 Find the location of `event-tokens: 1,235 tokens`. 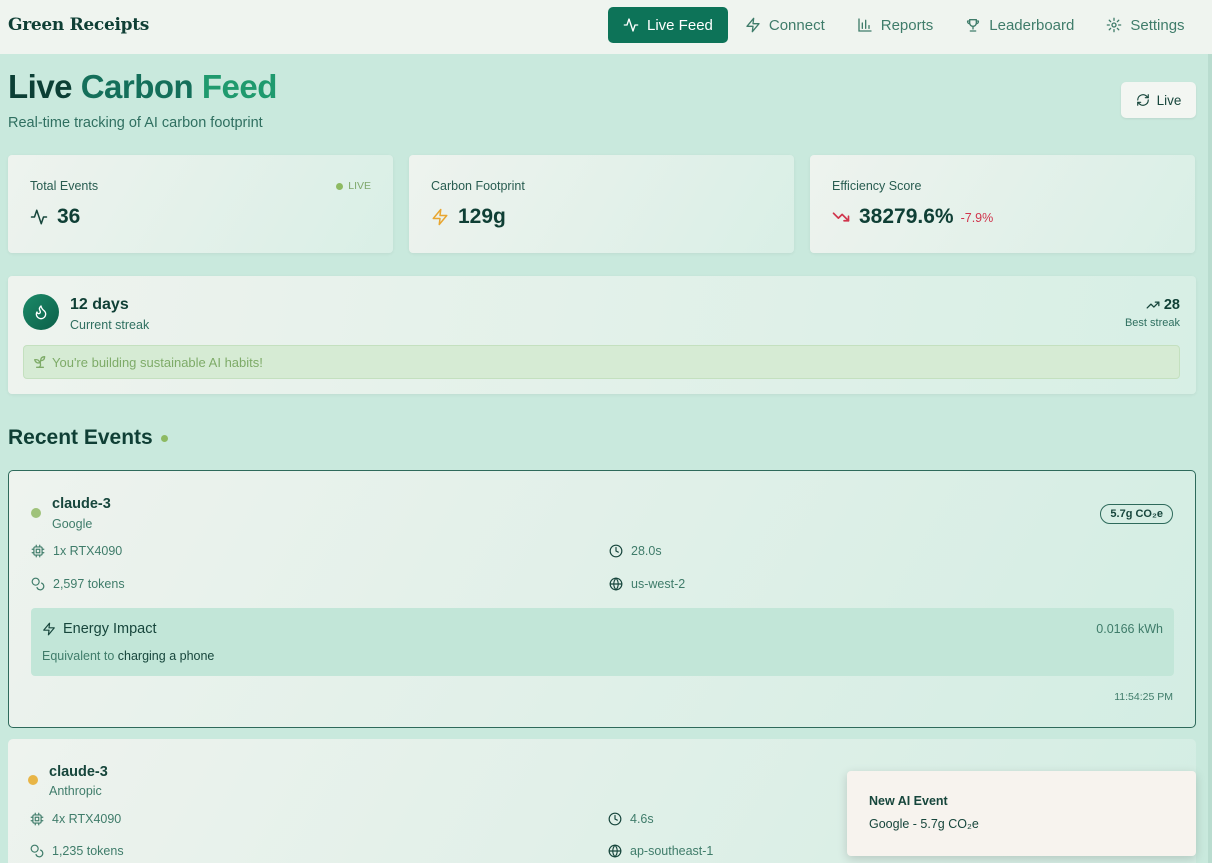

event-tokens: 1,235 tokens is located at coordinates (77, 851).